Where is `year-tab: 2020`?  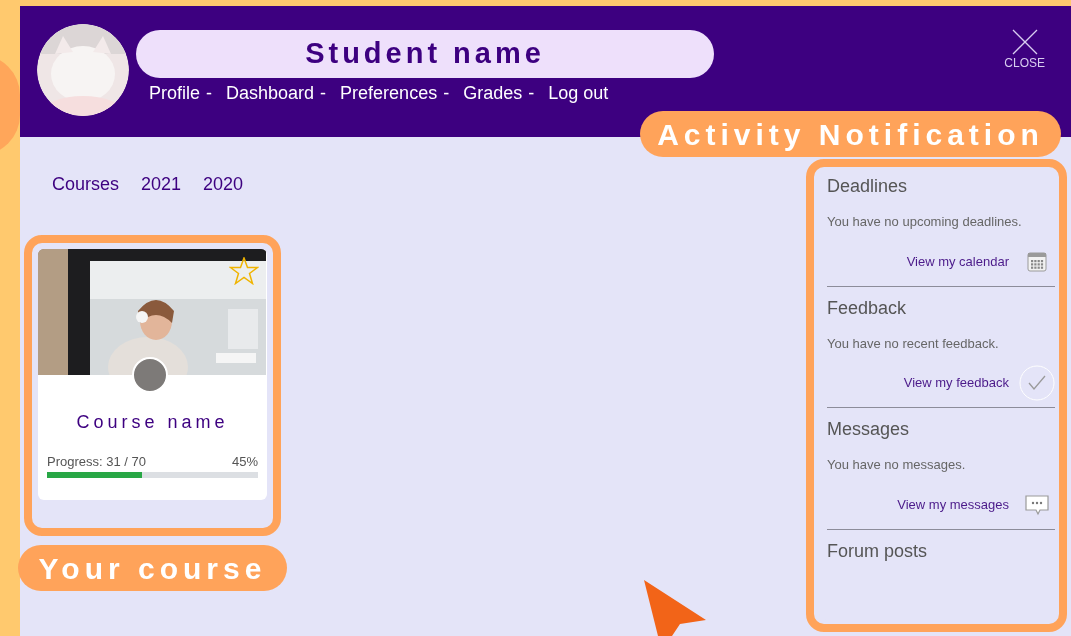
year-tab: 2020 is located at coordinates (223, 184).